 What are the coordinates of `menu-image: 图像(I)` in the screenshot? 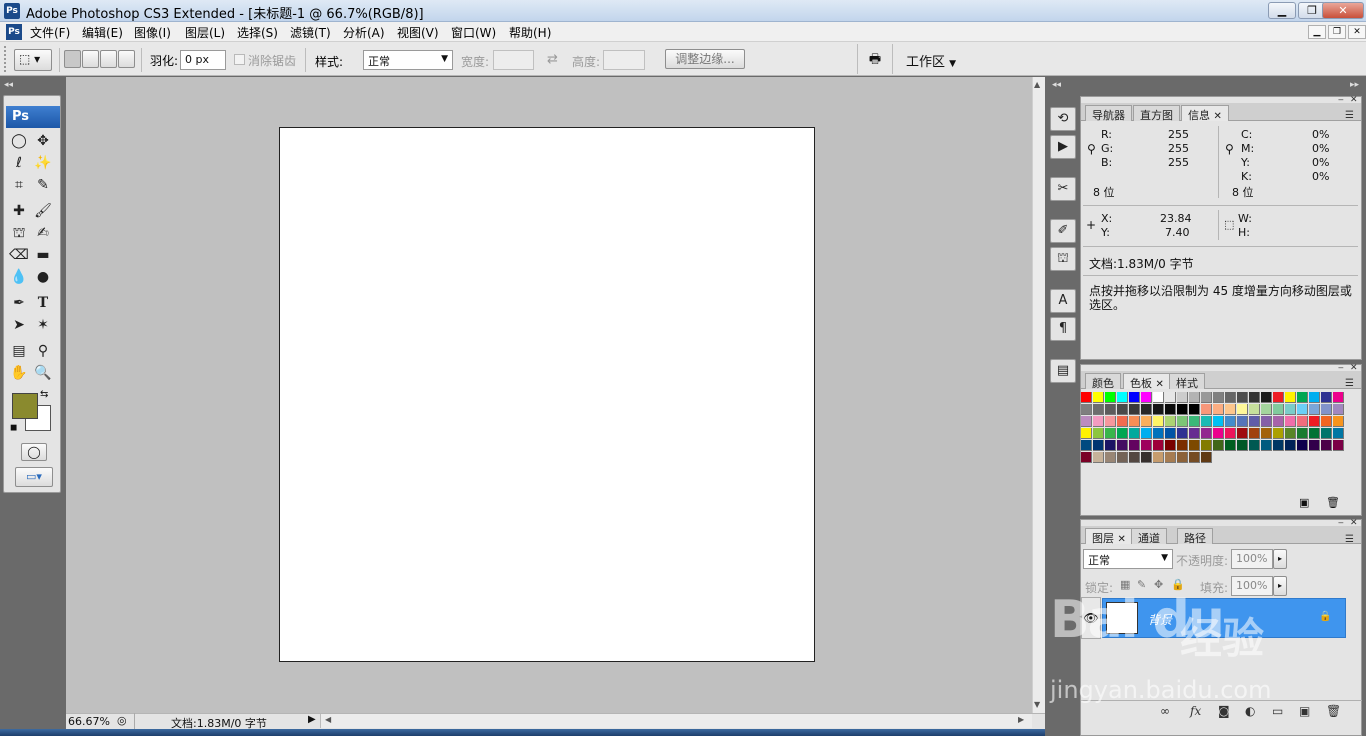 It's located at (152, 32).